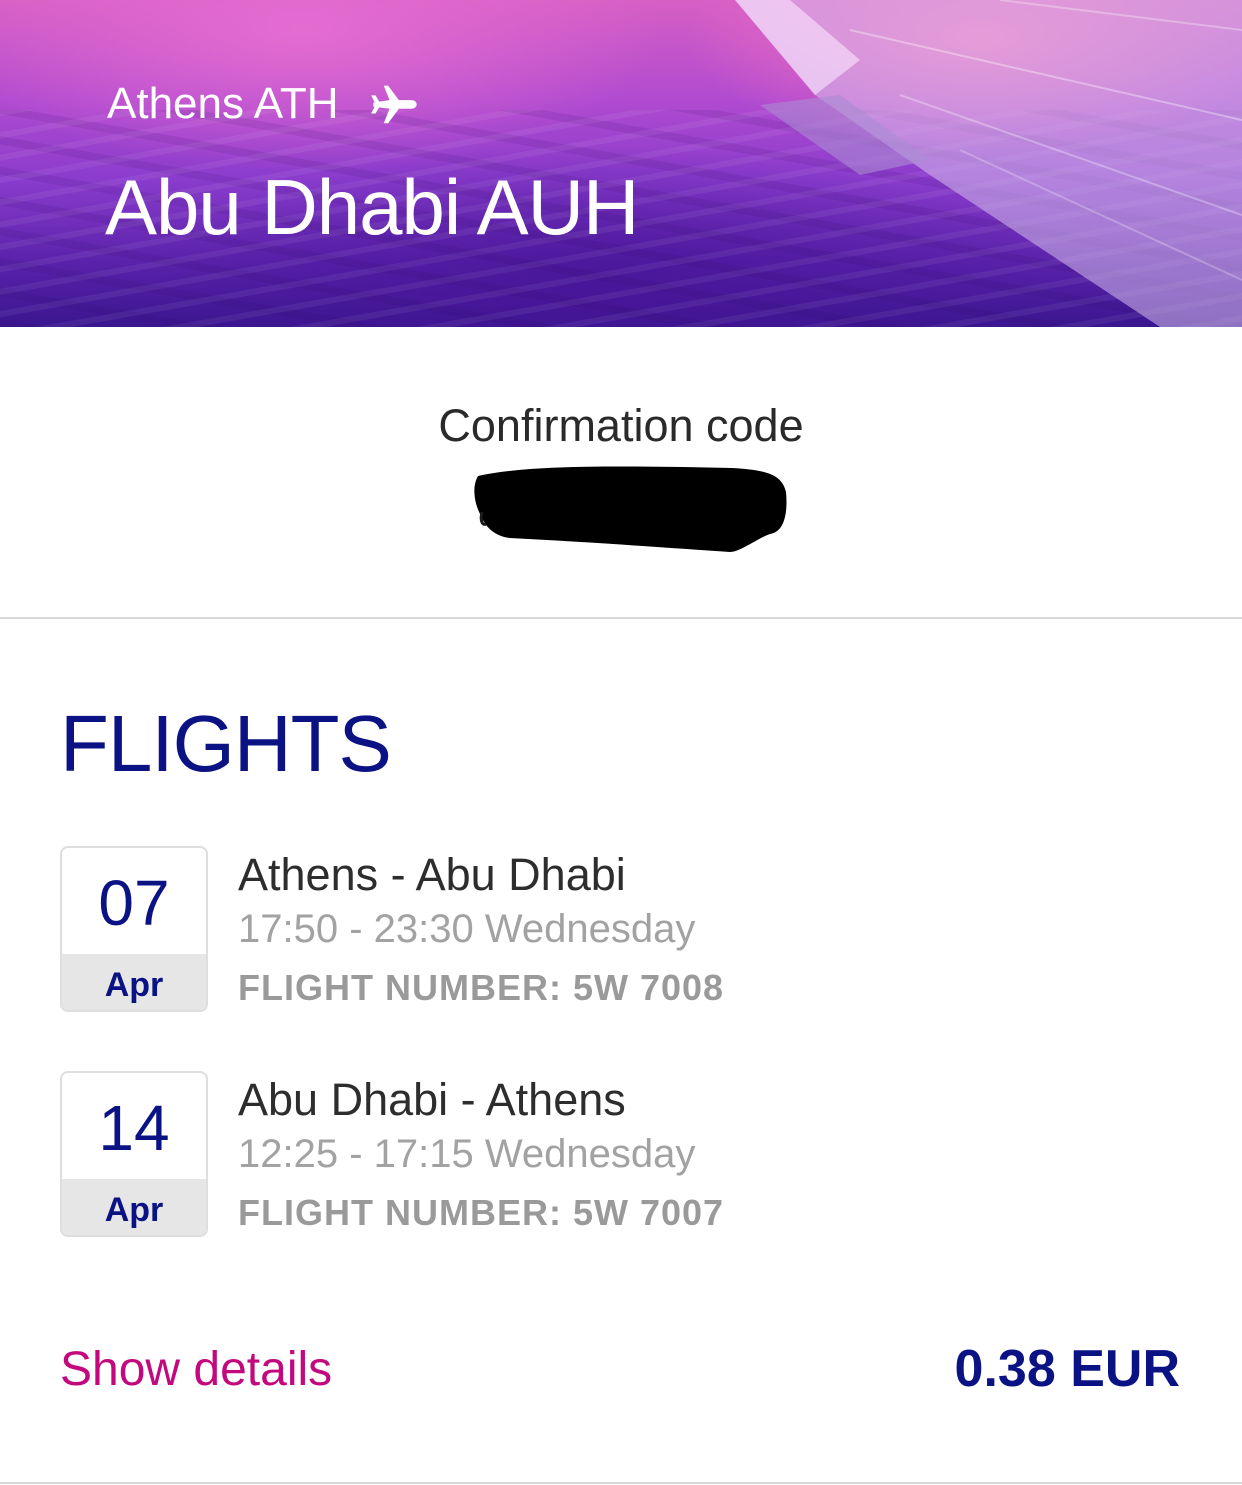 Image resolution: width=1242 pixels, height=1485 pixels. What do you see at coordinates (481, 1212) in the screenshot?
I see `flight-number: FLIGHT NUMBER: 5W 7007` at bounding box center [481, 1212].